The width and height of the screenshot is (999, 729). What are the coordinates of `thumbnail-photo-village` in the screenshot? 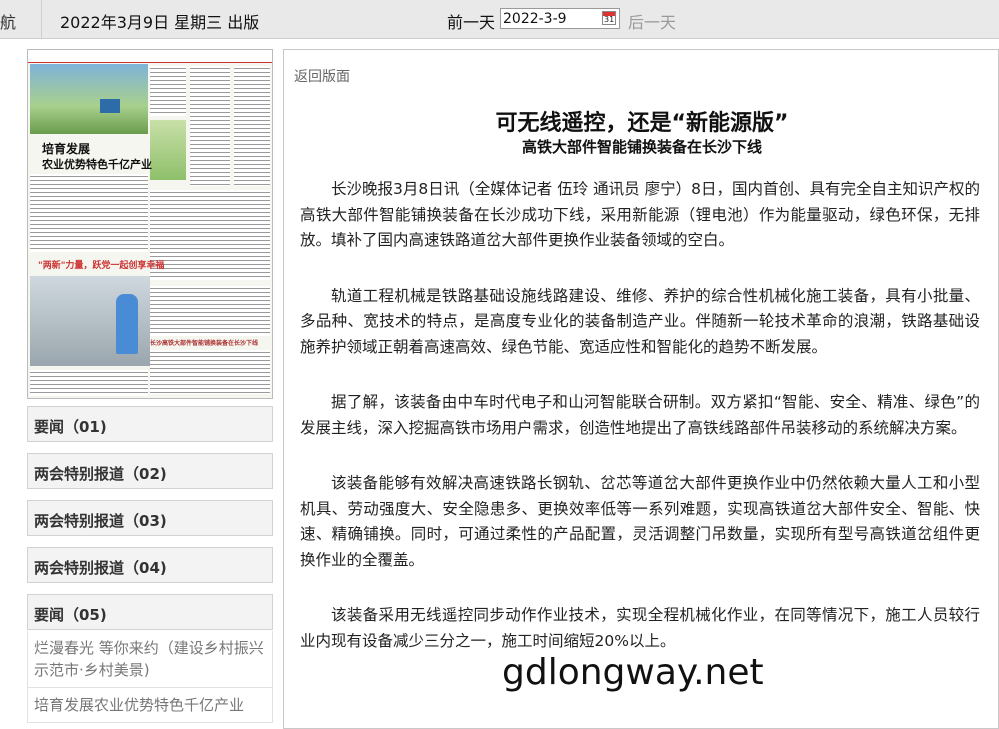 It's located at (89, 99).